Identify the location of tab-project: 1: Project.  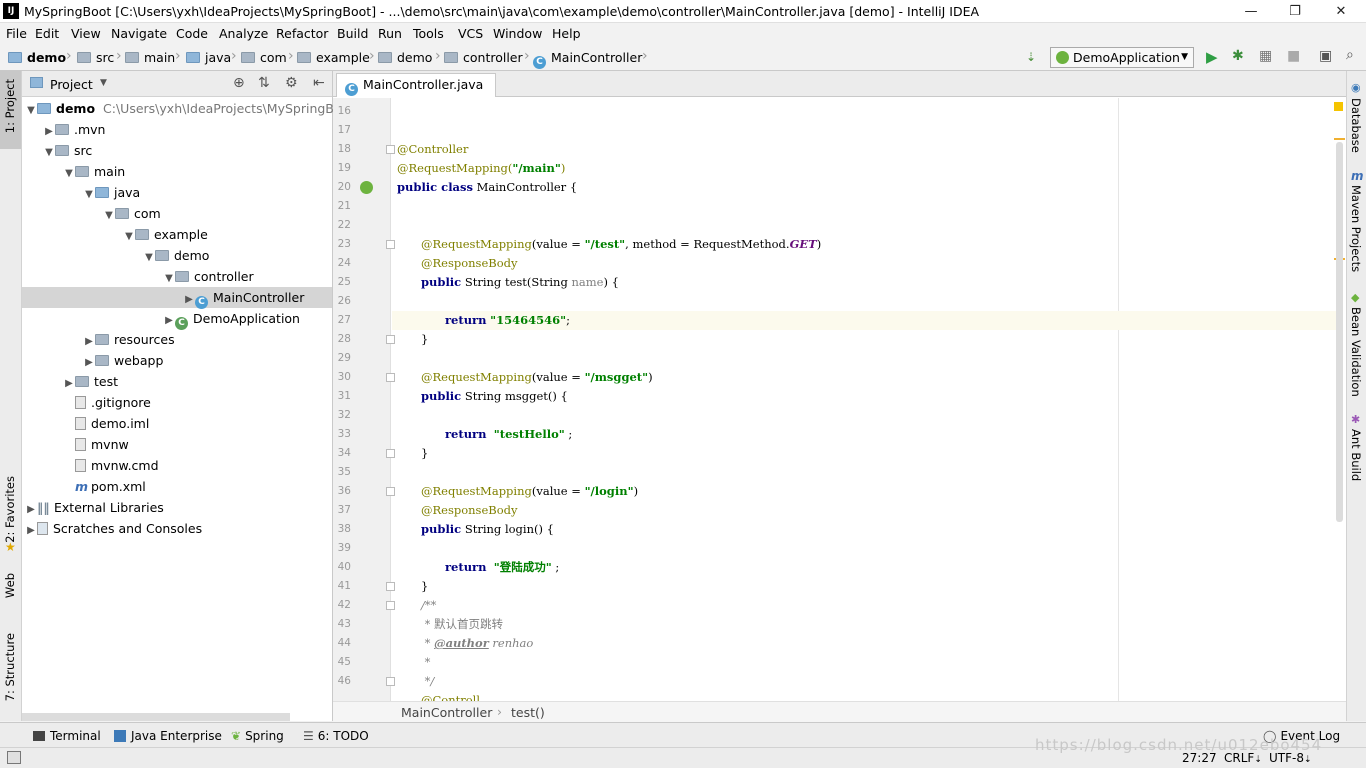
(10, 106).